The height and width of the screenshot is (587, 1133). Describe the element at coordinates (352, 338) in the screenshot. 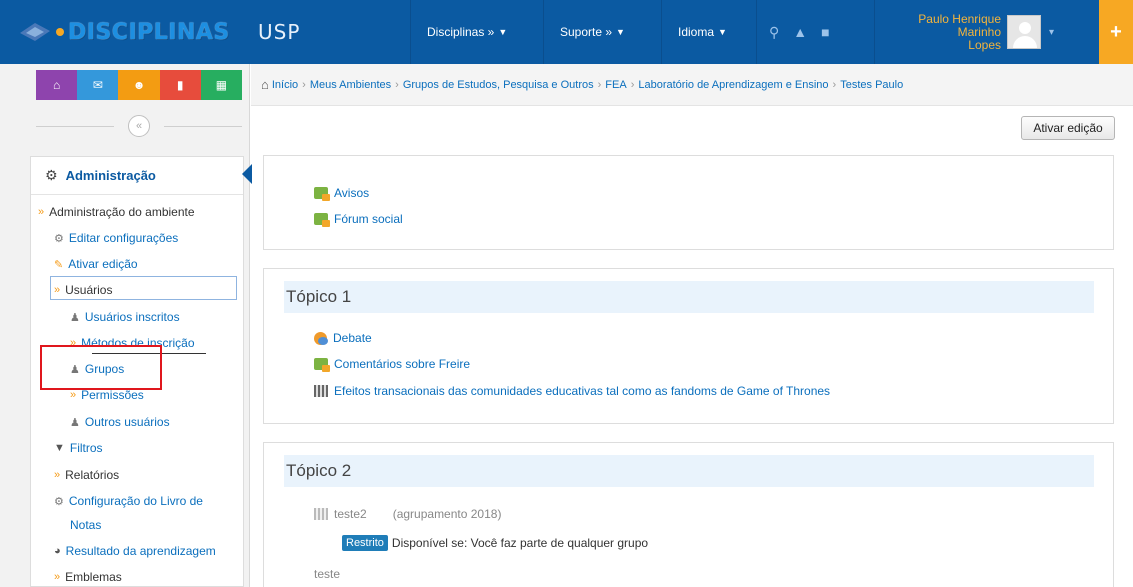

I see `activity-link: Debate` at that location.